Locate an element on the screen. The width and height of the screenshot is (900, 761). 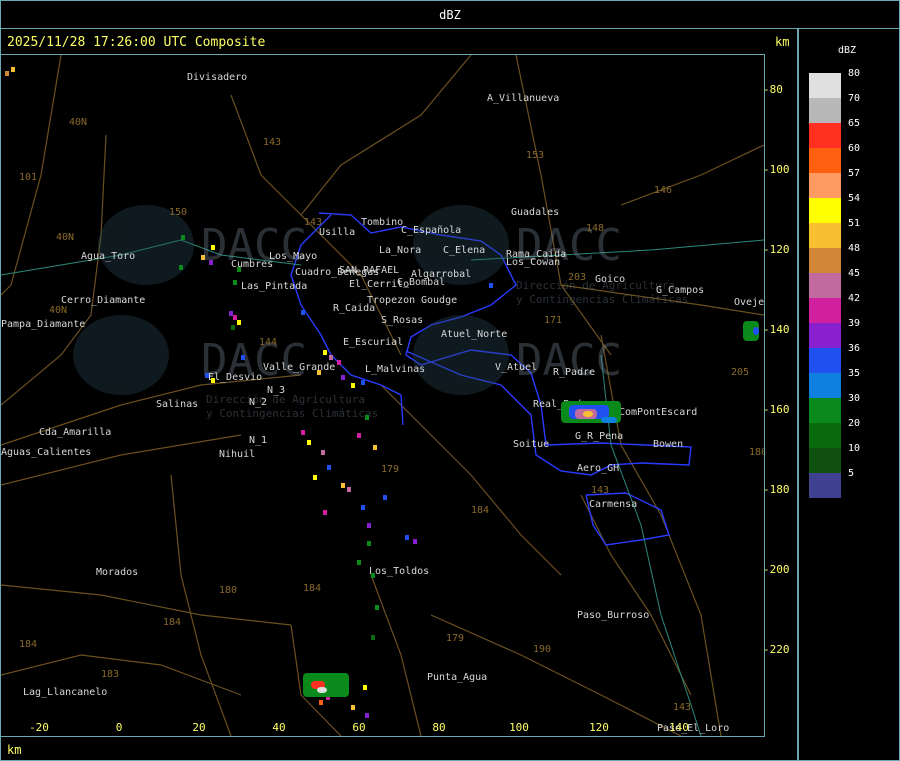
place-label: Aero_GH is located at coordinates (598, 468).